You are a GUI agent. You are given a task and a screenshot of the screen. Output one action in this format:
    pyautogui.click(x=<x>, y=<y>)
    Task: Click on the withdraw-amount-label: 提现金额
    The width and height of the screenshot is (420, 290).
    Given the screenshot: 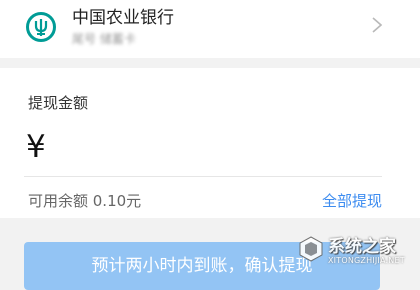 What is the action you would take?
    pyautogui.click(x=58, y=103)
    